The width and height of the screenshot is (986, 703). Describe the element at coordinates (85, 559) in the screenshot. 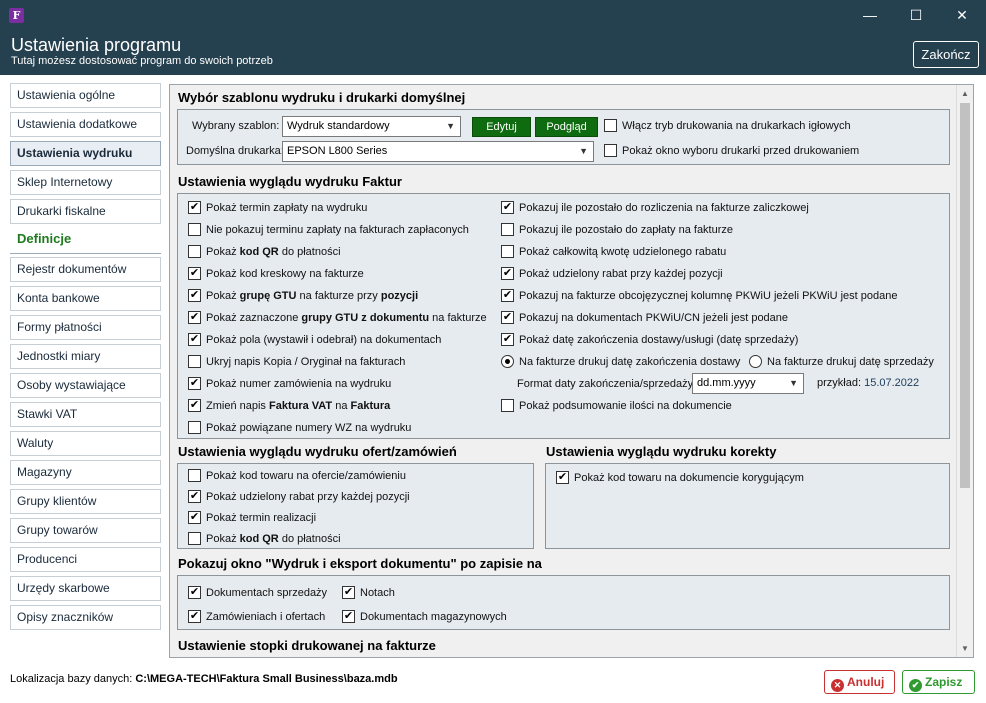

I see `sidebar-item-producers: Producenci` at that location.